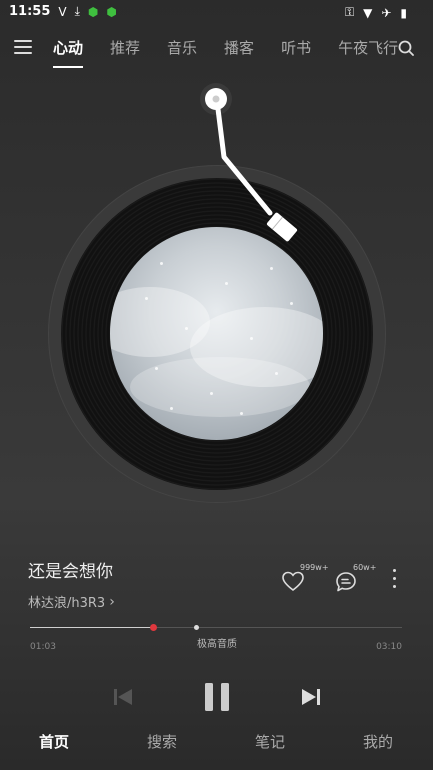 Image resolution: width=433 pixels, height=770 pixels. Describe the element at coordinates (378, 741) in the screenshot. I see `nav-profile: 我的` at that location.